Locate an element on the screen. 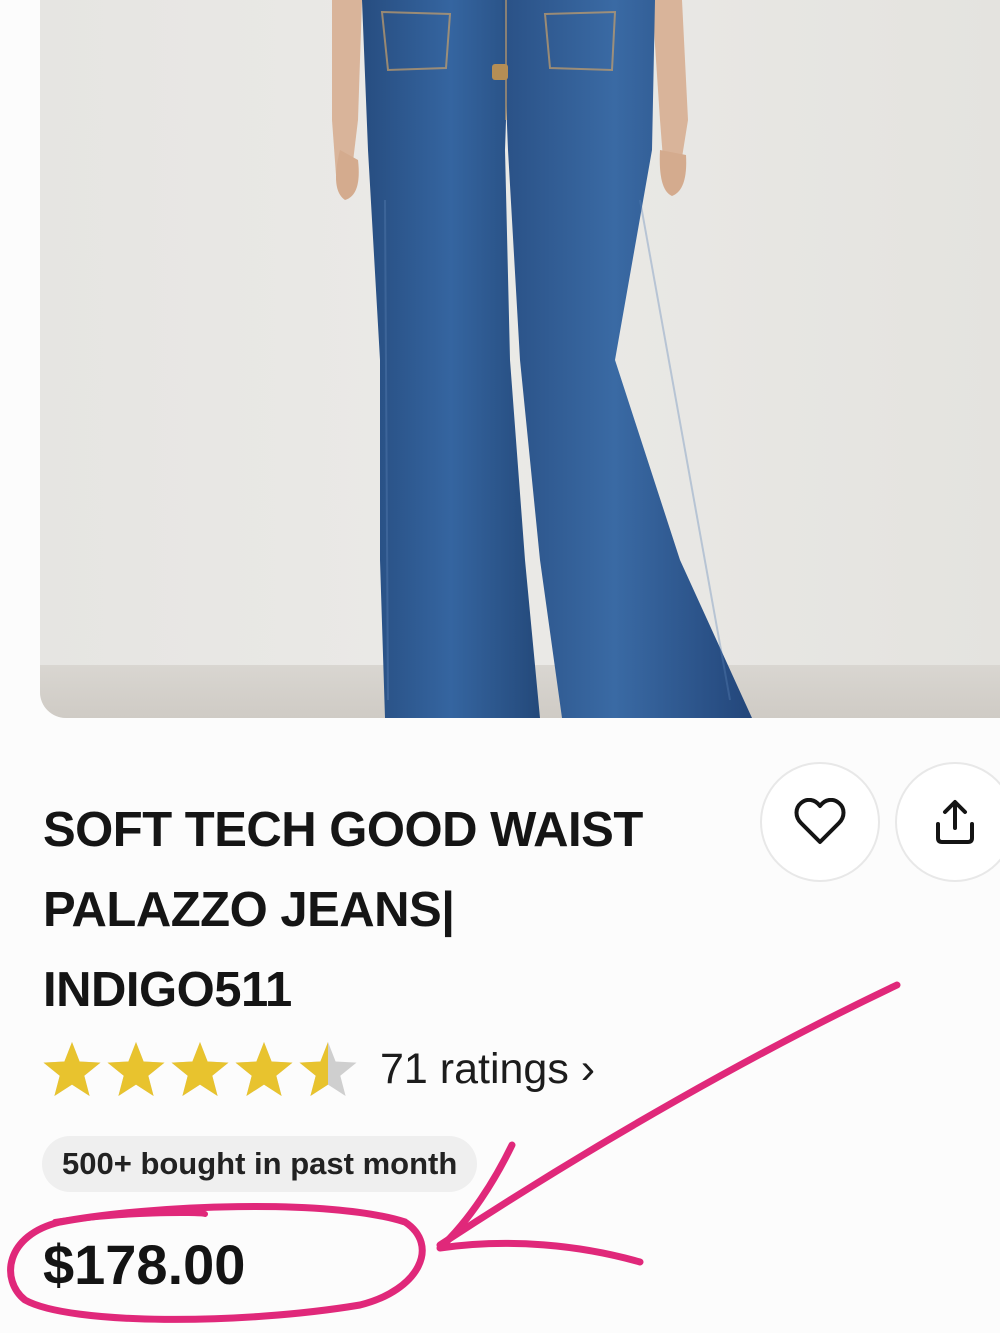 This screenshot has height=1333, width=1000. share-icon is located at coordinates (955, 822).